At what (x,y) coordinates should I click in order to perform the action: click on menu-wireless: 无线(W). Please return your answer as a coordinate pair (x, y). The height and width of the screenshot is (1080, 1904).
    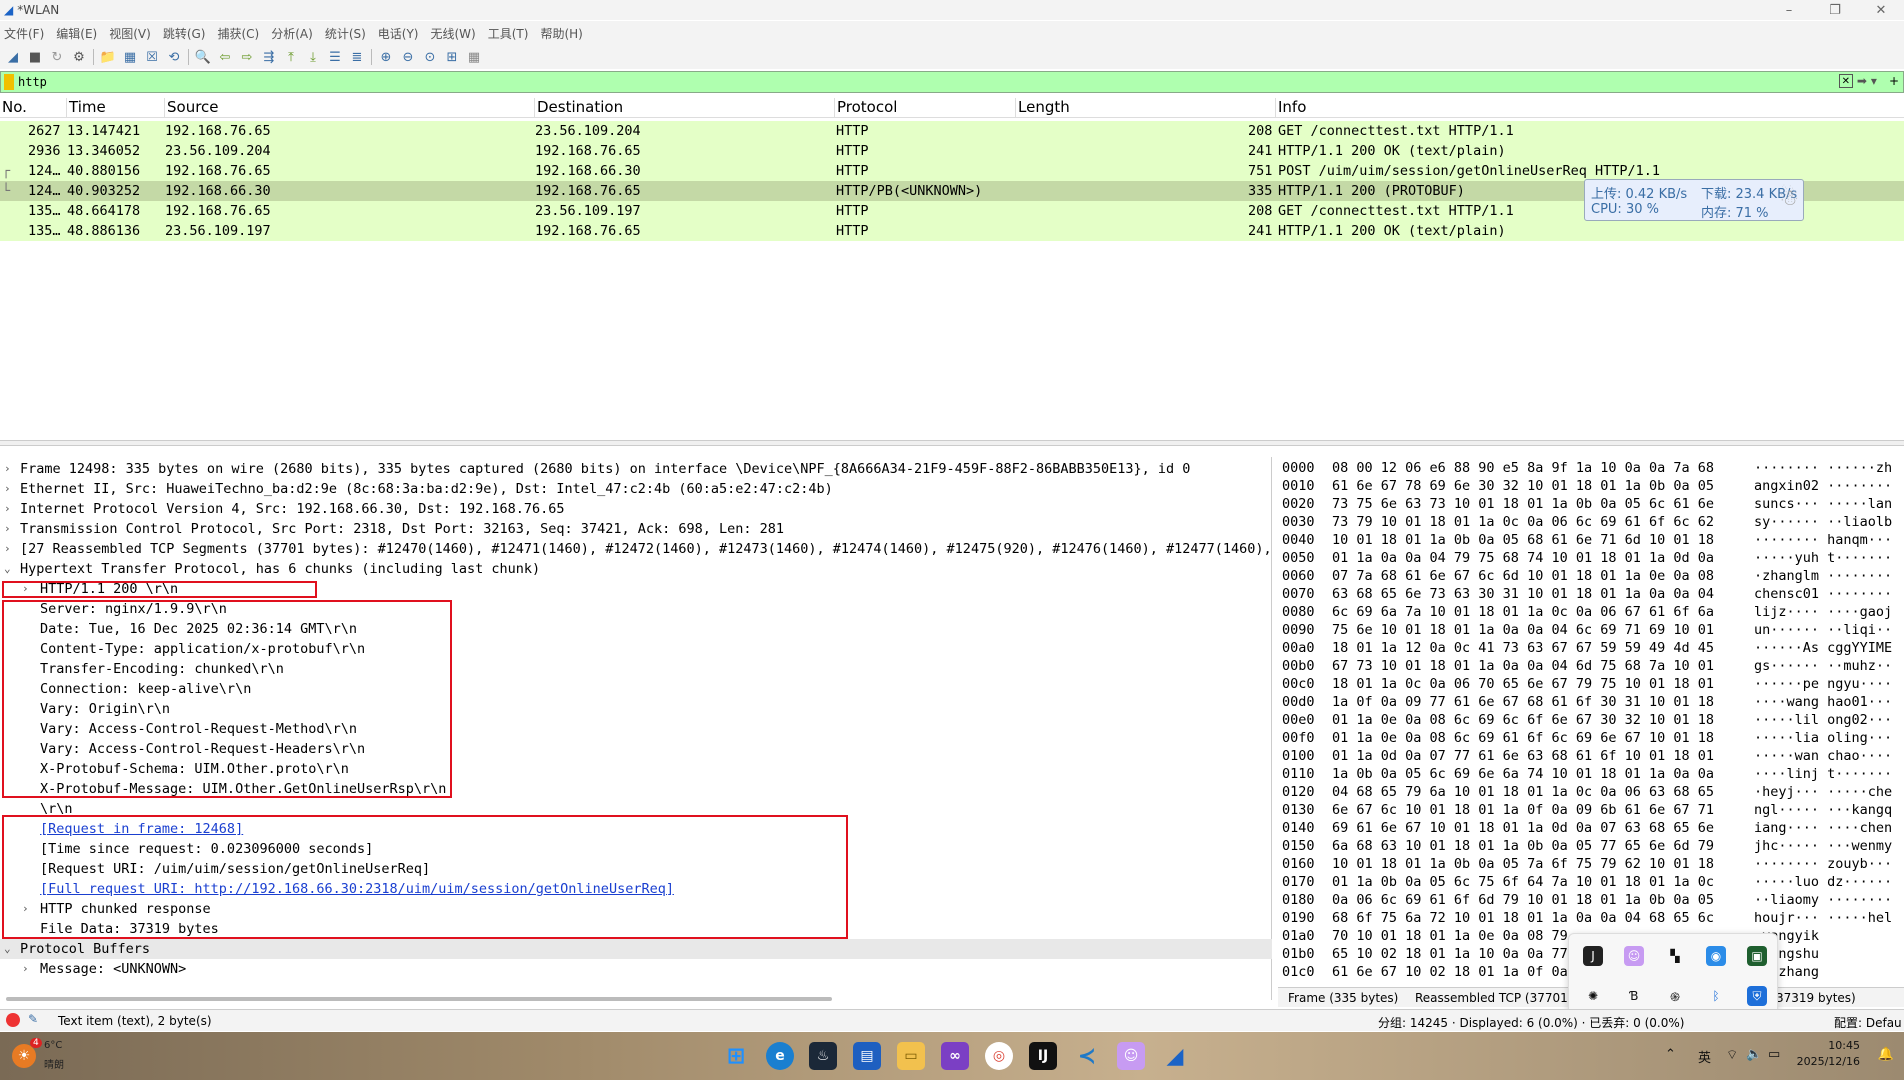
    Looking at the image, I should click on (453, 33).